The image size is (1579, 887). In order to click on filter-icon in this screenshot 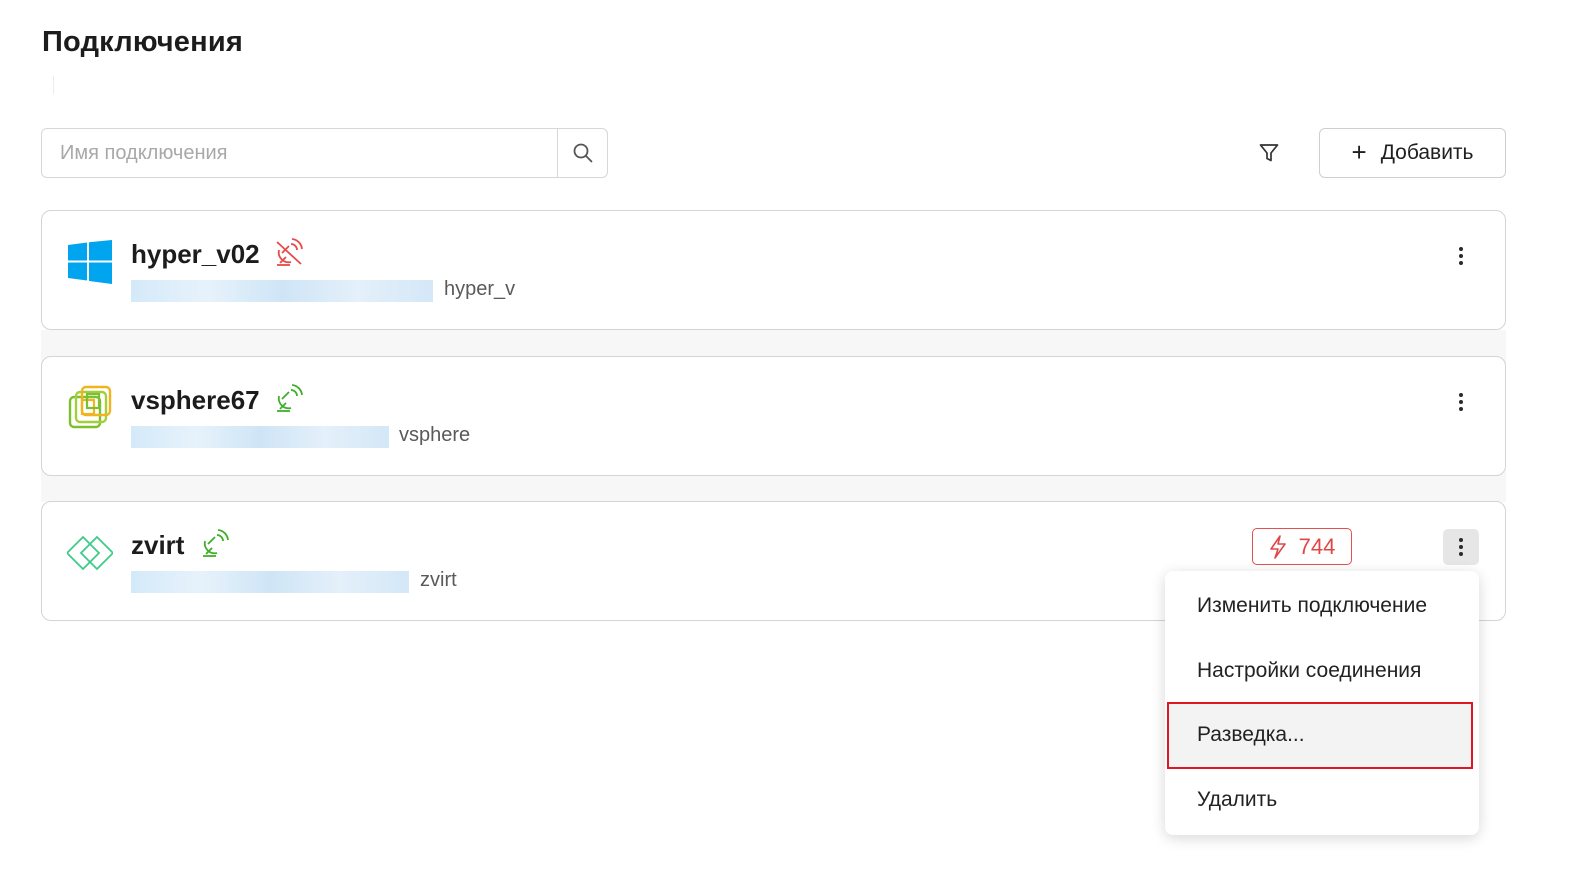, I will do `click(1269, 153)`.